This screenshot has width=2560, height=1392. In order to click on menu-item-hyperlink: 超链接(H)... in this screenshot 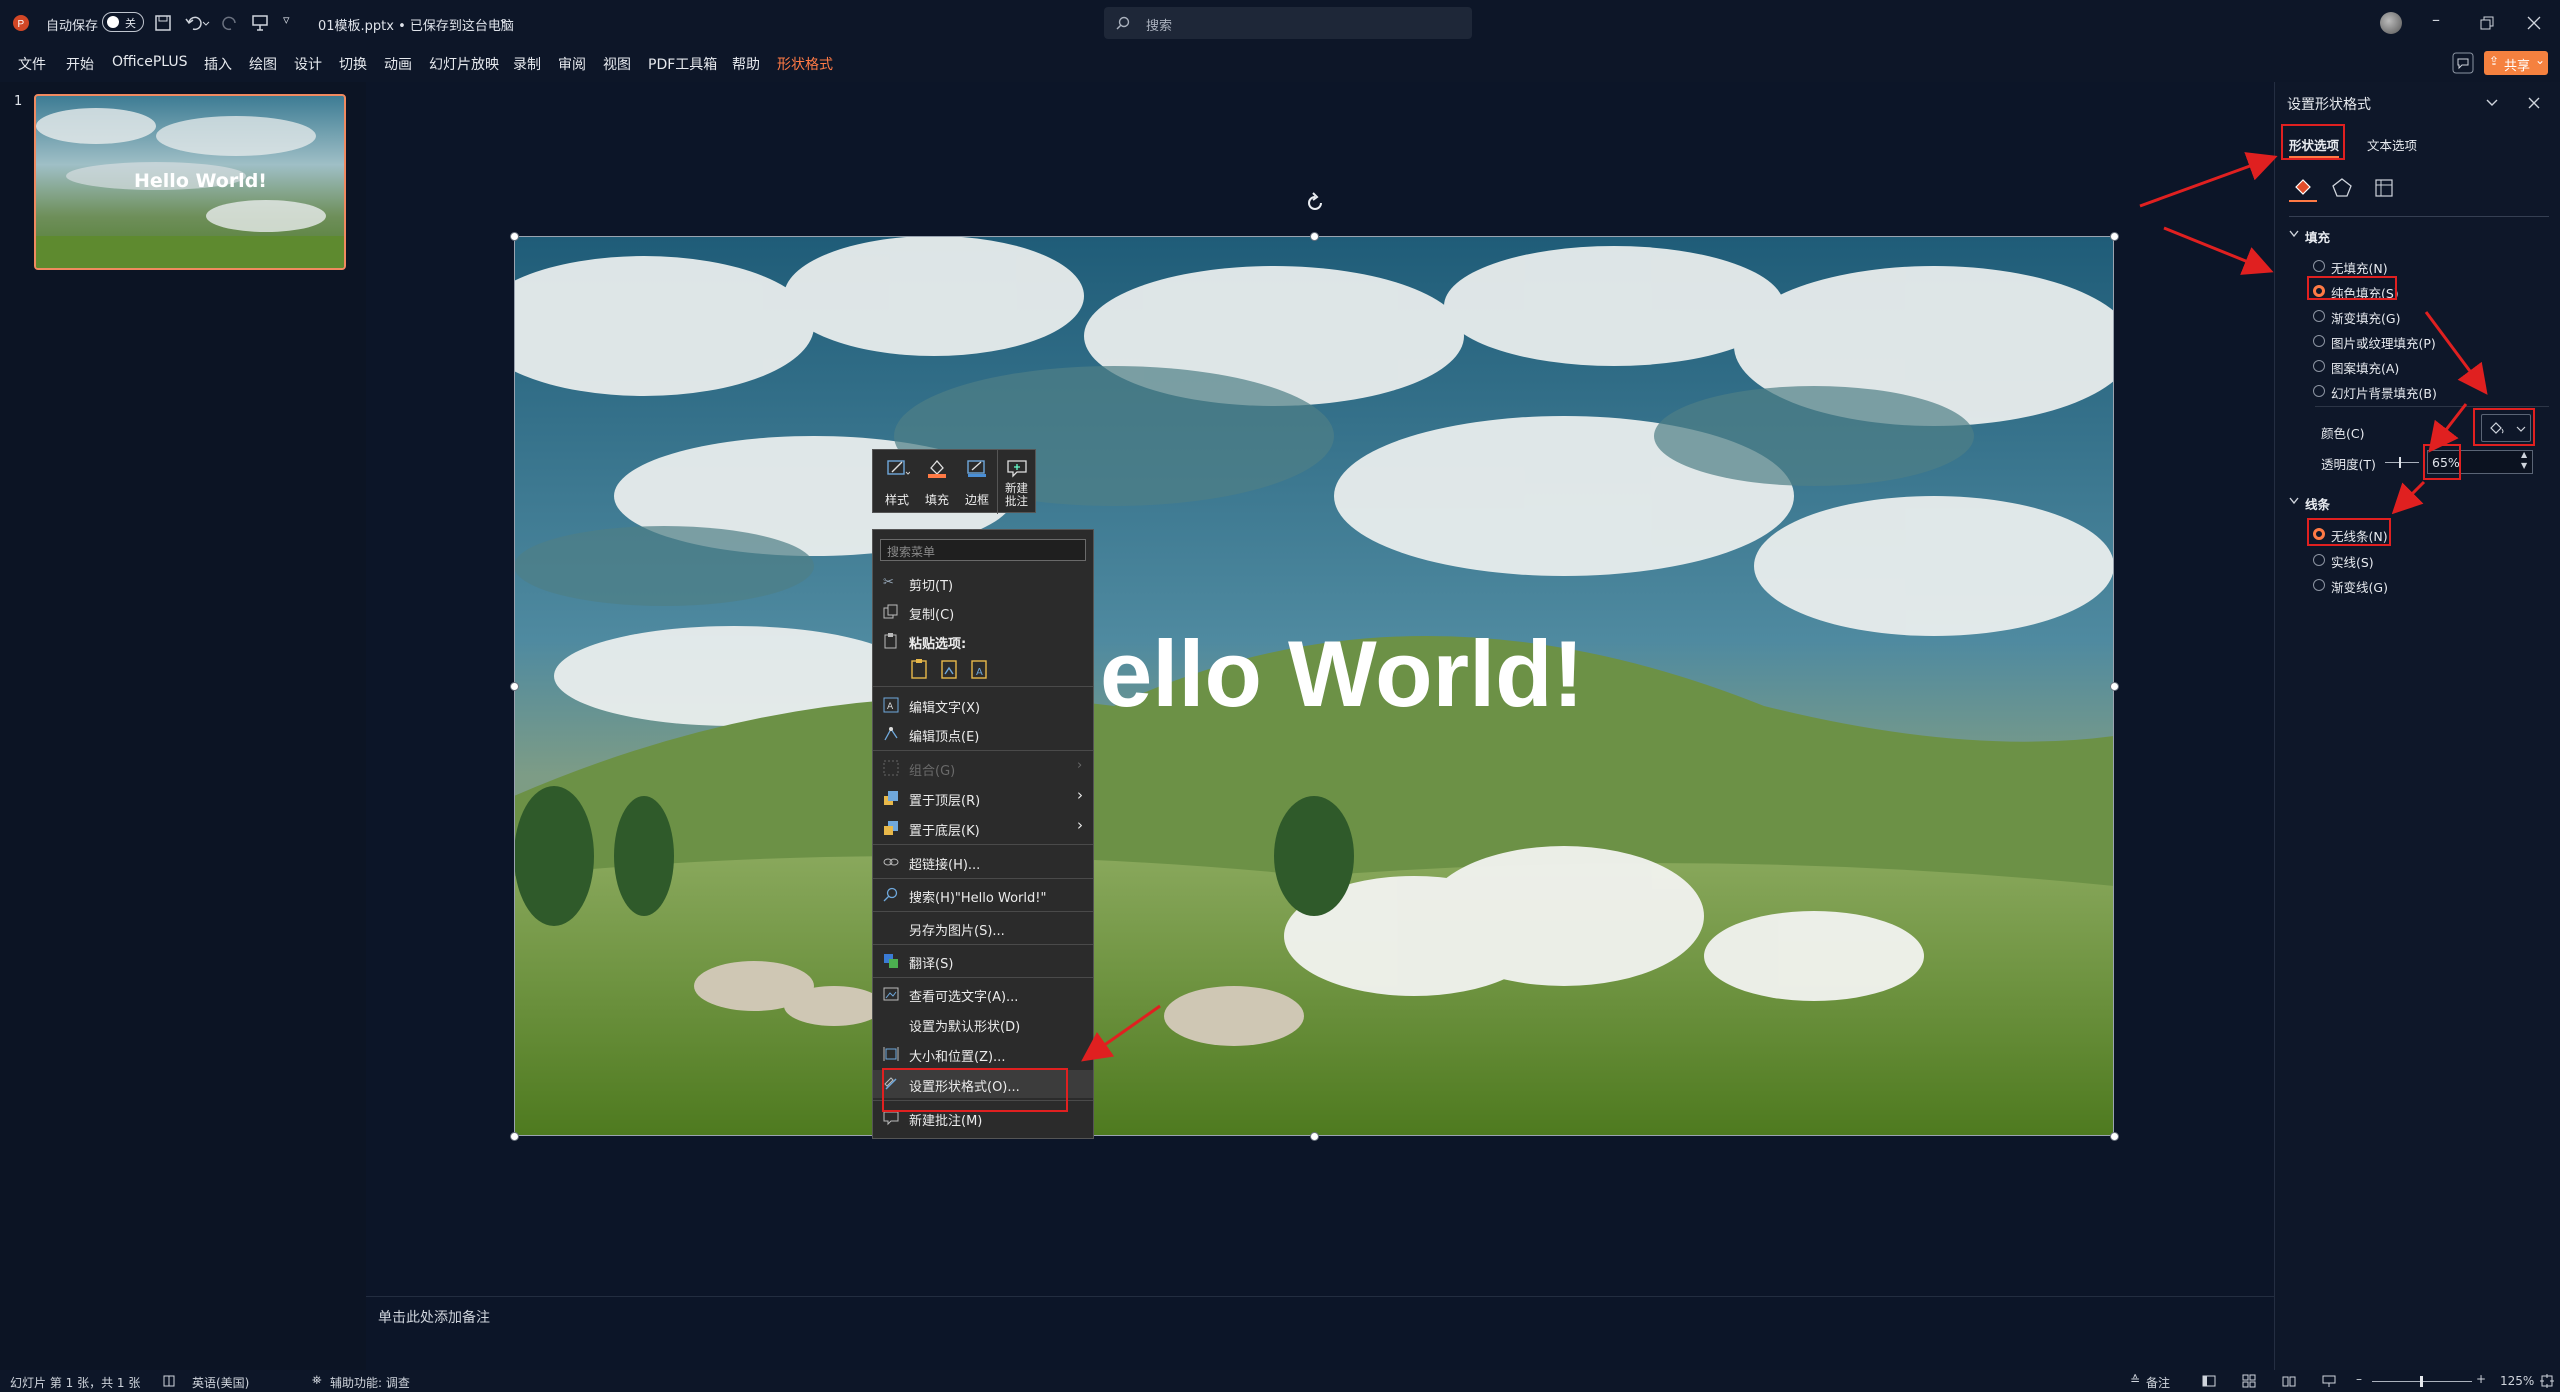, I will do `click(983, 862)`.